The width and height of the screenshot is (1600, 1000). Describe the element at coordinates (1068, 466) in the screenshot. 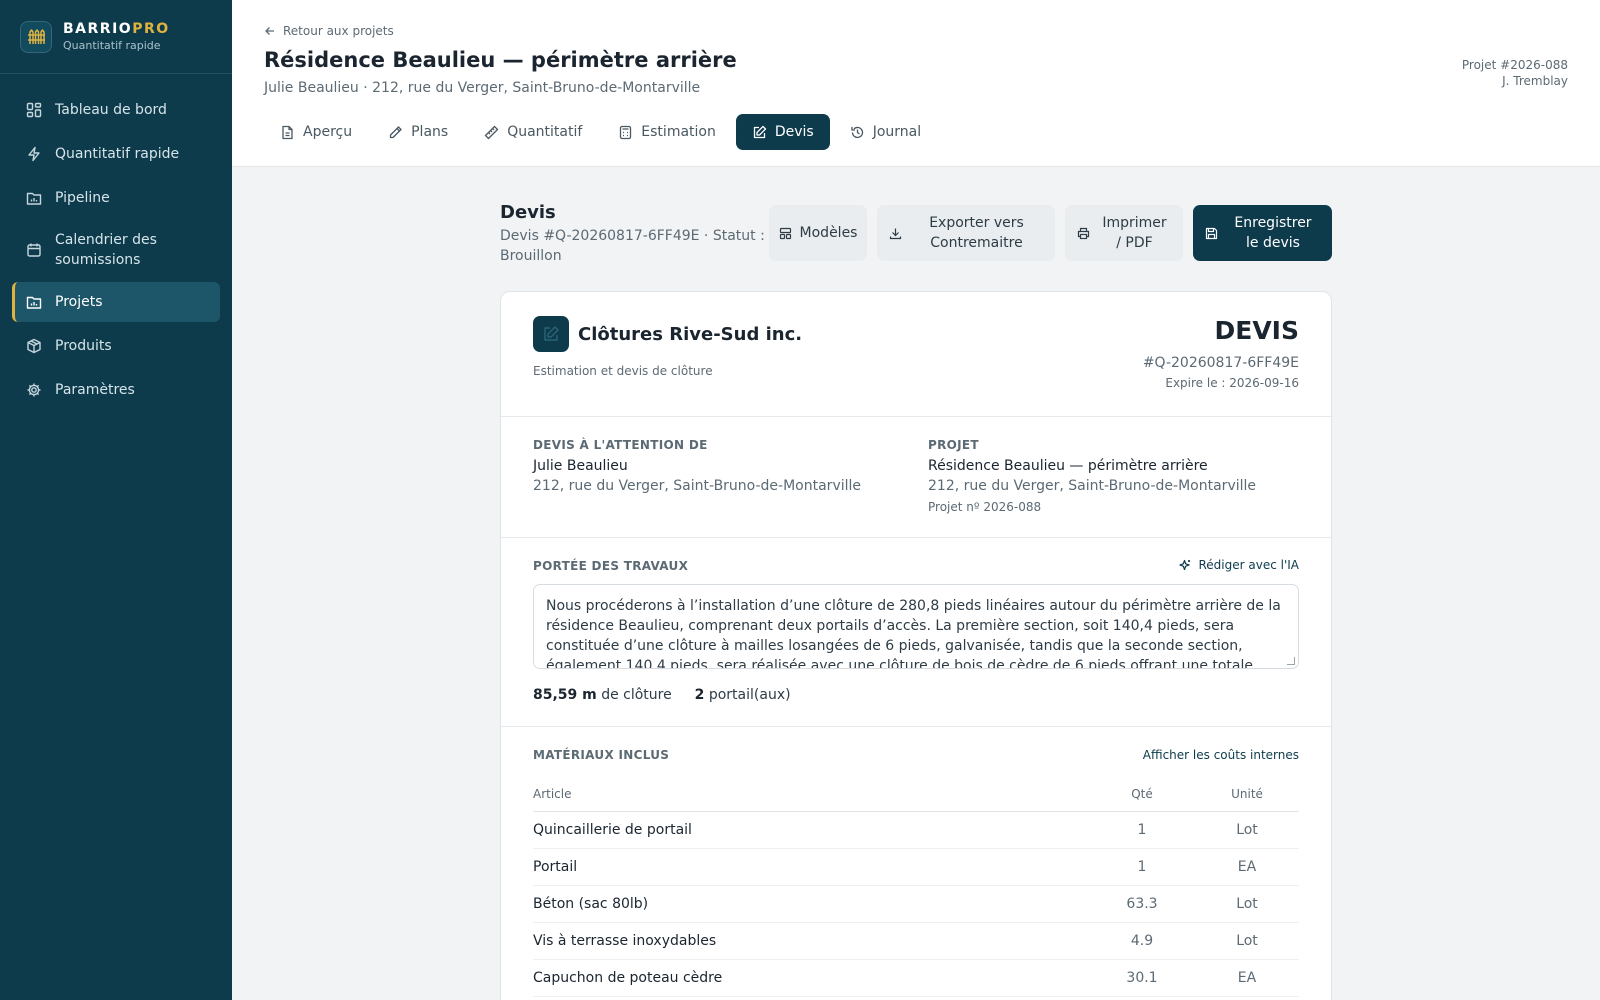

I see `project-name: Résidence Beaulieu — périmètre arrière` at that location.